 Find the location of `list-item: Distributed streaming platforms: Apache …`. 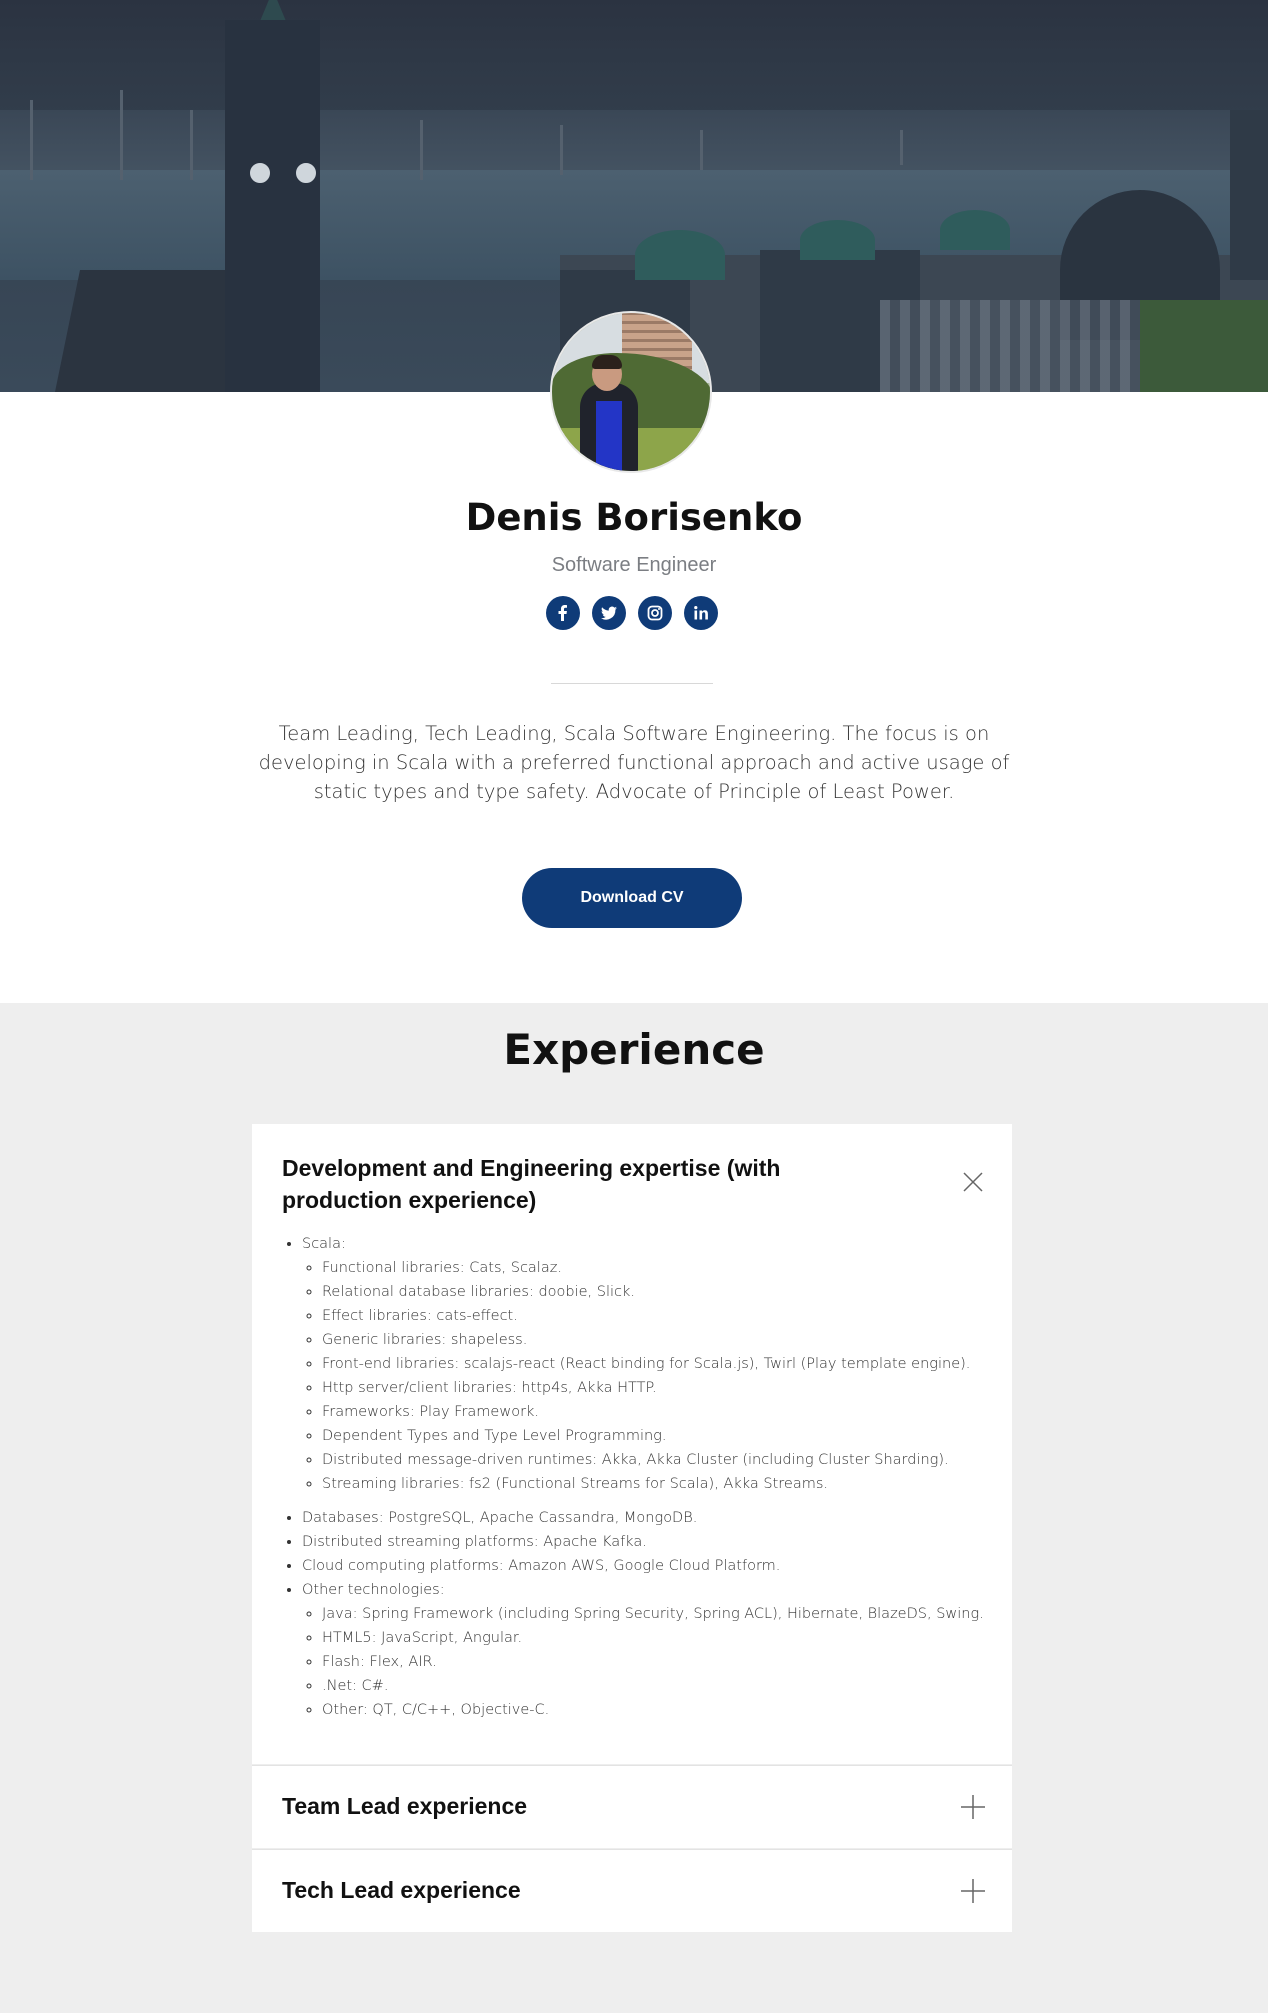

list-item: Distributed streaming platforms: Apache … is located at coordinates (652, 1542).